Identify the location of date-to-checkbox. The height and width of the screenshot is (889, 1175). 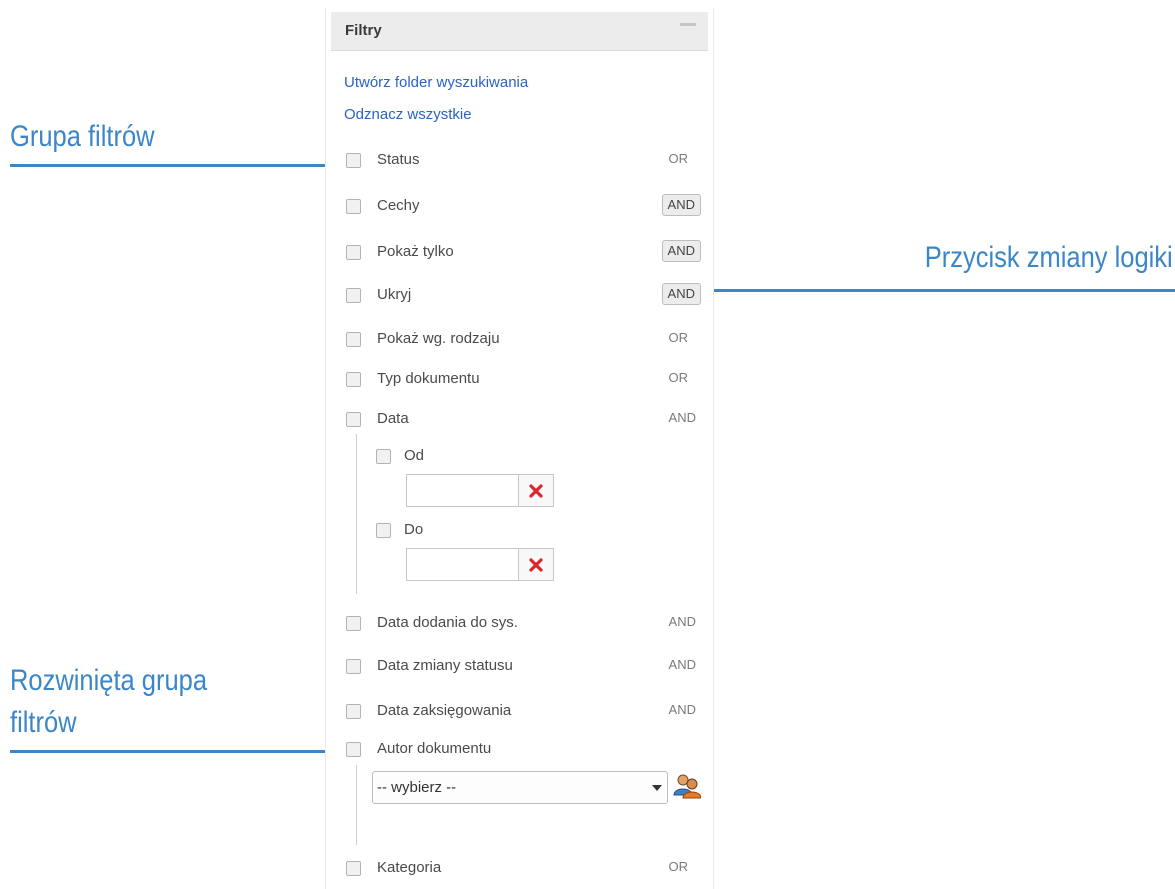
(383, 530).